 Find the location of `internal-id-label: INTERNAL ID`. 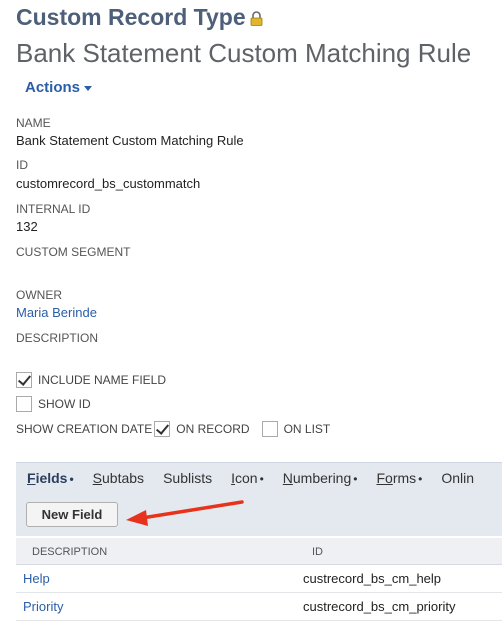

internal-id-label: INTERNAL ID is located at coordinates (53, 209).